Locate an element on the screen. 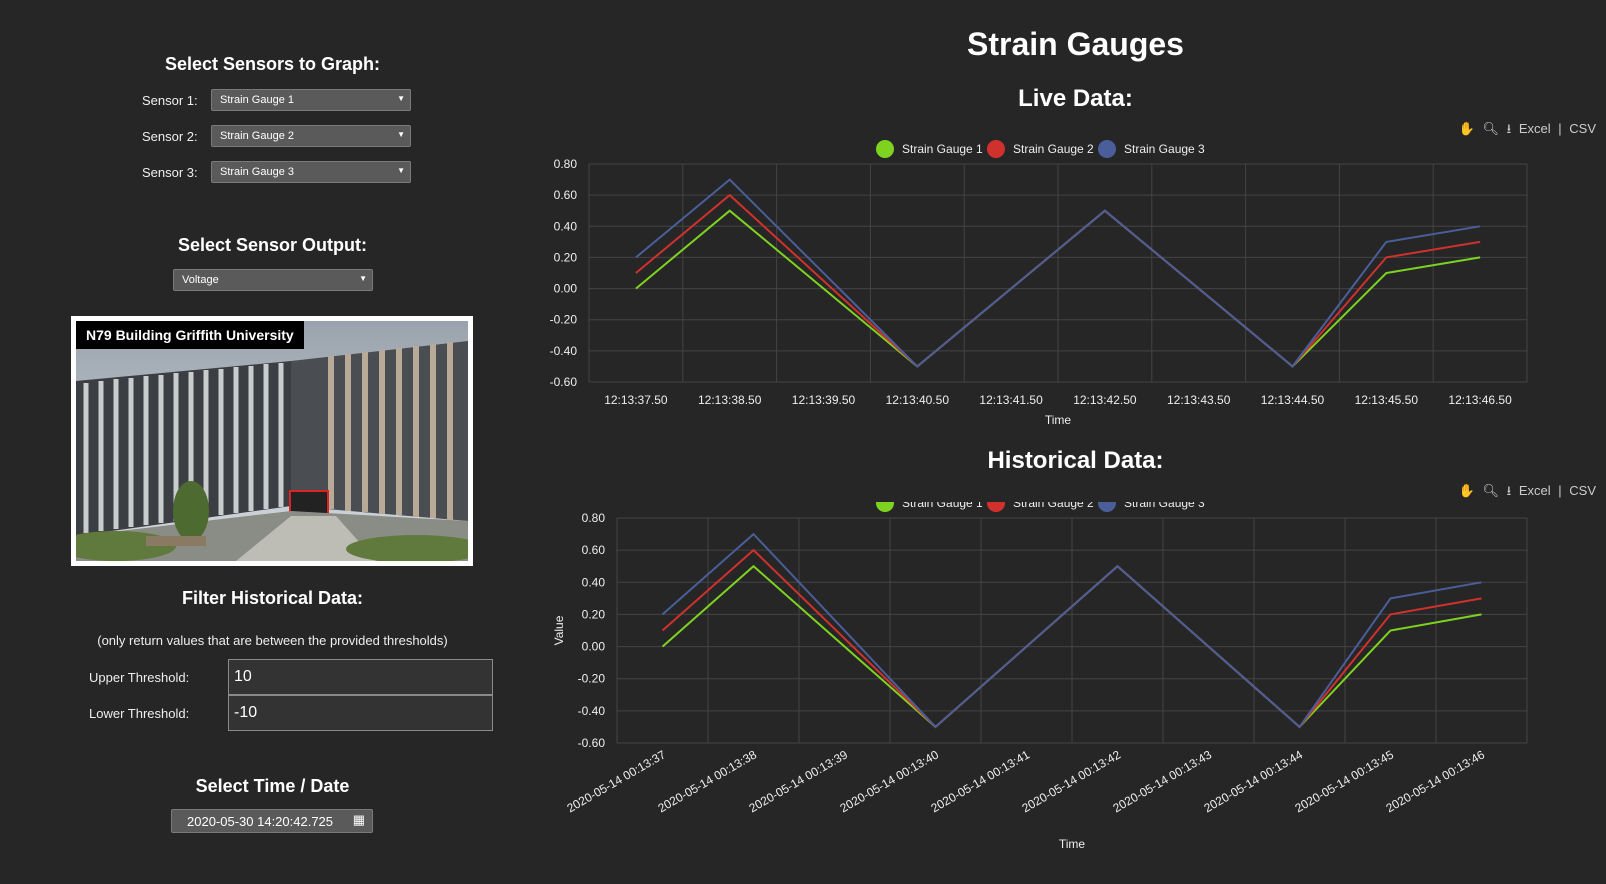  live-toolbar: ✋ 🔍︎ ⭳ Excel | CSV is located at coordinates (1525, 131).